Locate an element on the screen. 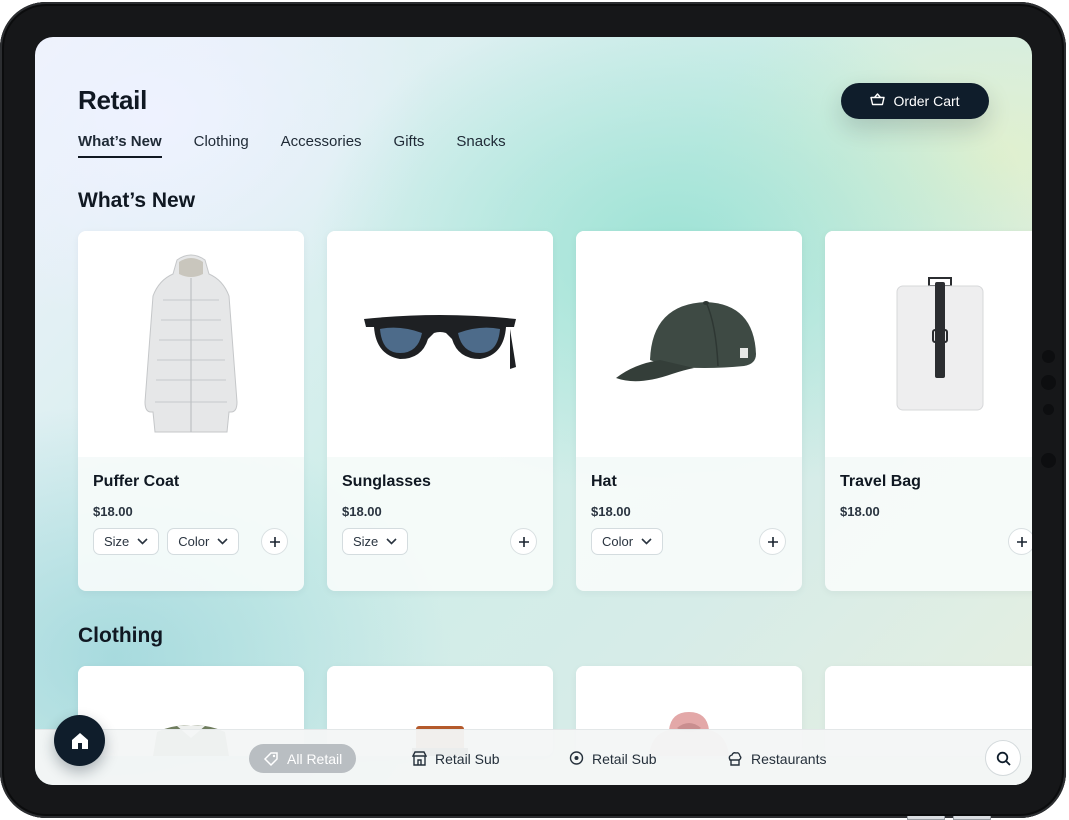 This screenshot has width=1069, height=820. nav-item-retail-sub: Retail Sub is located at coordinates (456, 758).